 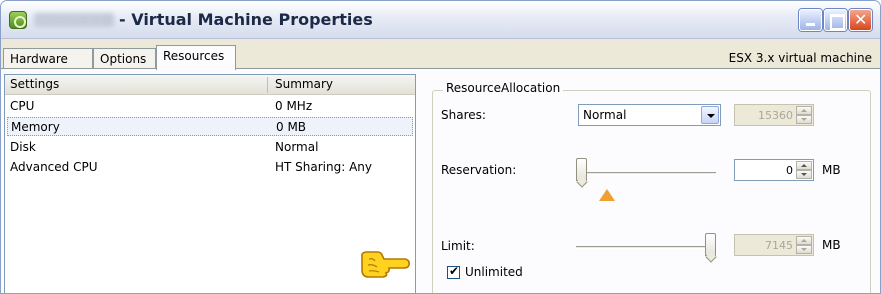 What do you see at coordinates (385, 264) in the screenshot?
I see `pointing-hand-icon` at bounding box center [385, 264].